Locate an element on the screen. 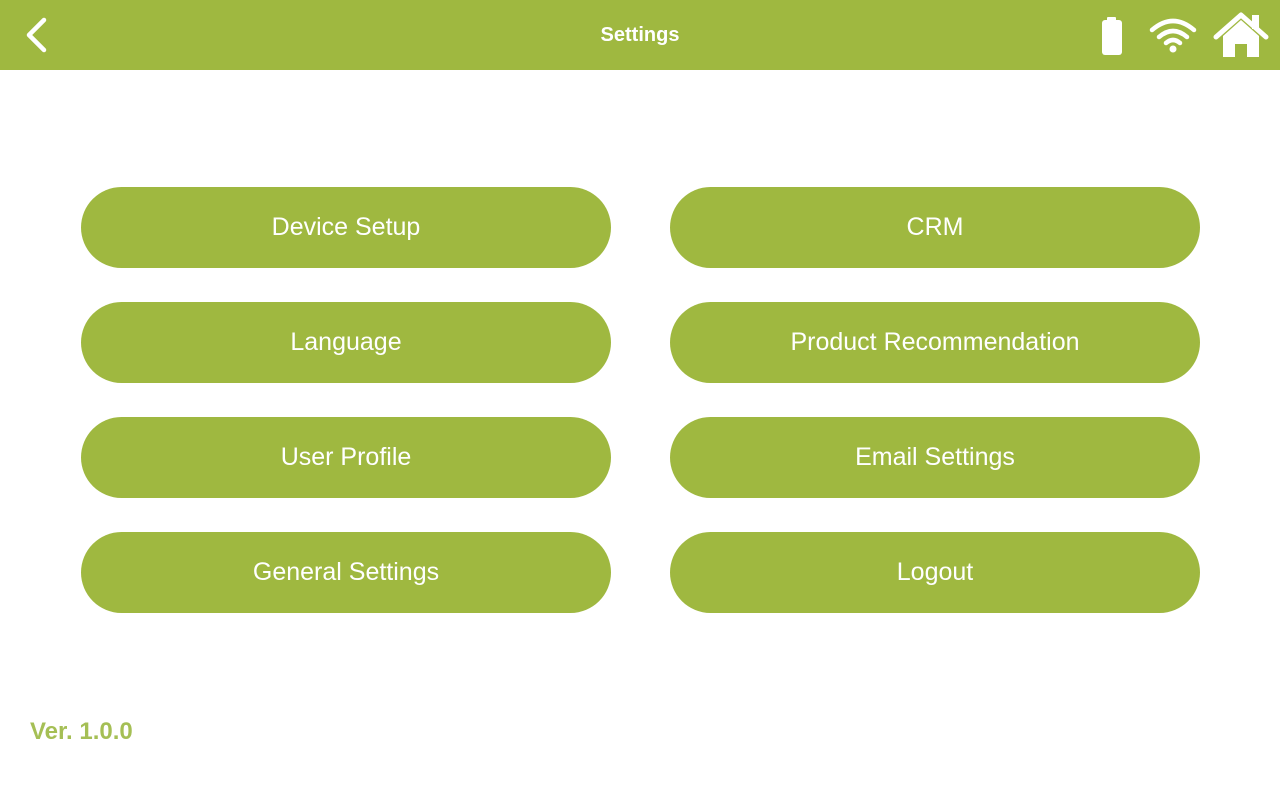  battery-icon is located at coordinates (1112, 37).